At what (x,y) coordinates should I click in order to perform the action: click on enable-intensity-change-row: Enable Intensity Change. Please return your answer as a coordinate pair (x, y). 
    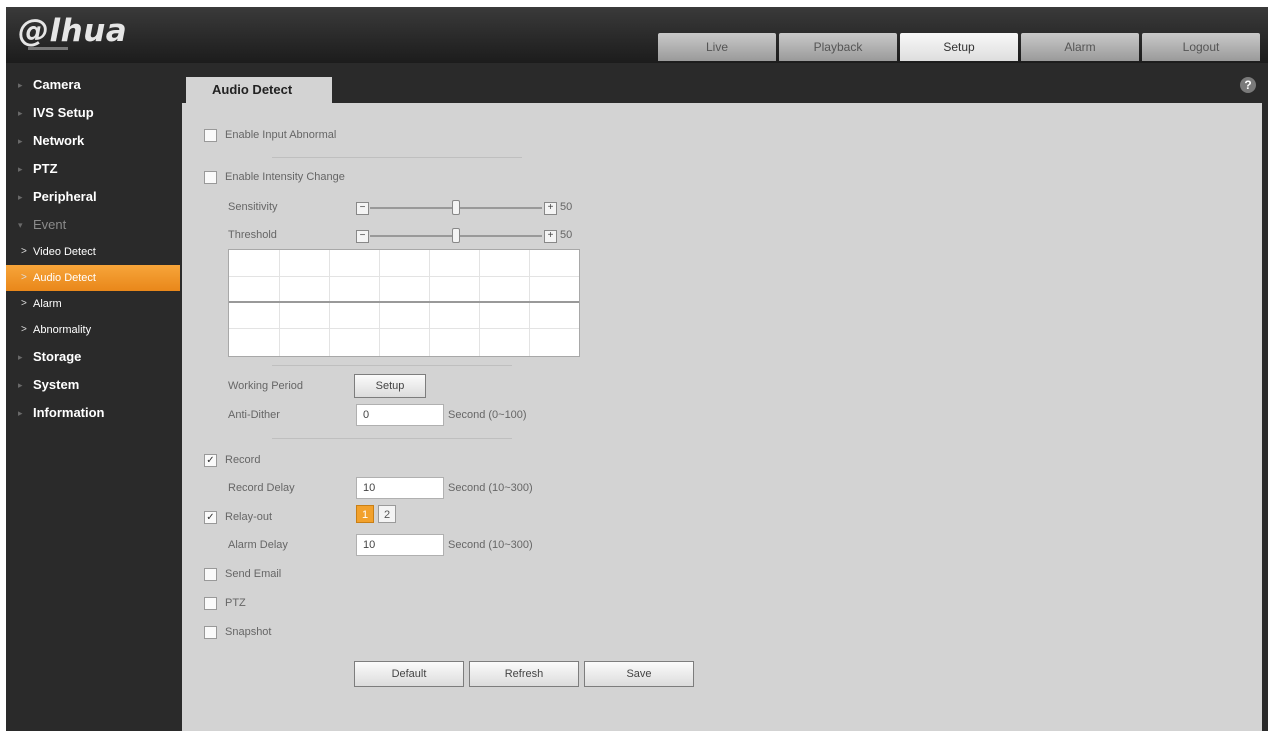
    Looking at the image, I should click on (274, 177).